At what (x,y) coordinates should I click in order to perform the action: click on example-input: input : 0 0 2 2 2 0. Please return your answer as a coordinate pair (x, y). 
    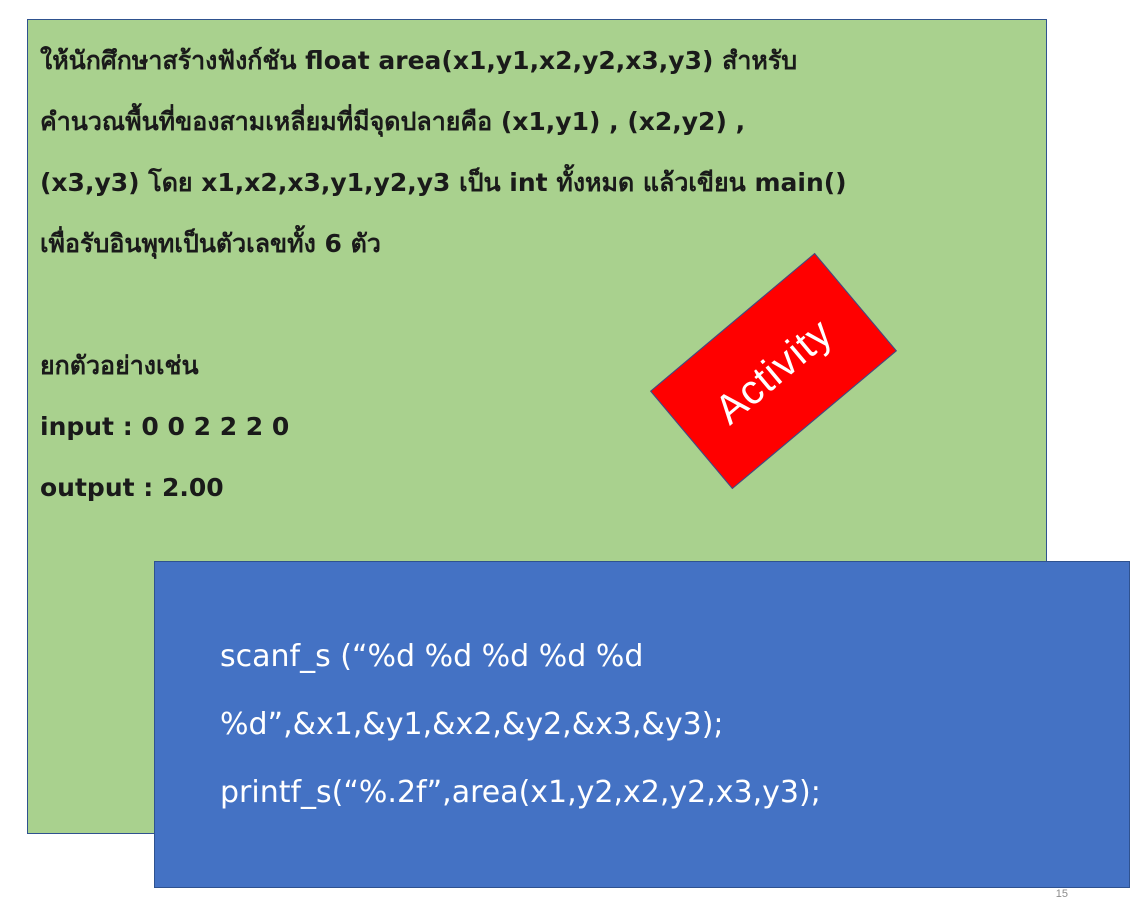
    Looking at the image, I should click on (165, 426).